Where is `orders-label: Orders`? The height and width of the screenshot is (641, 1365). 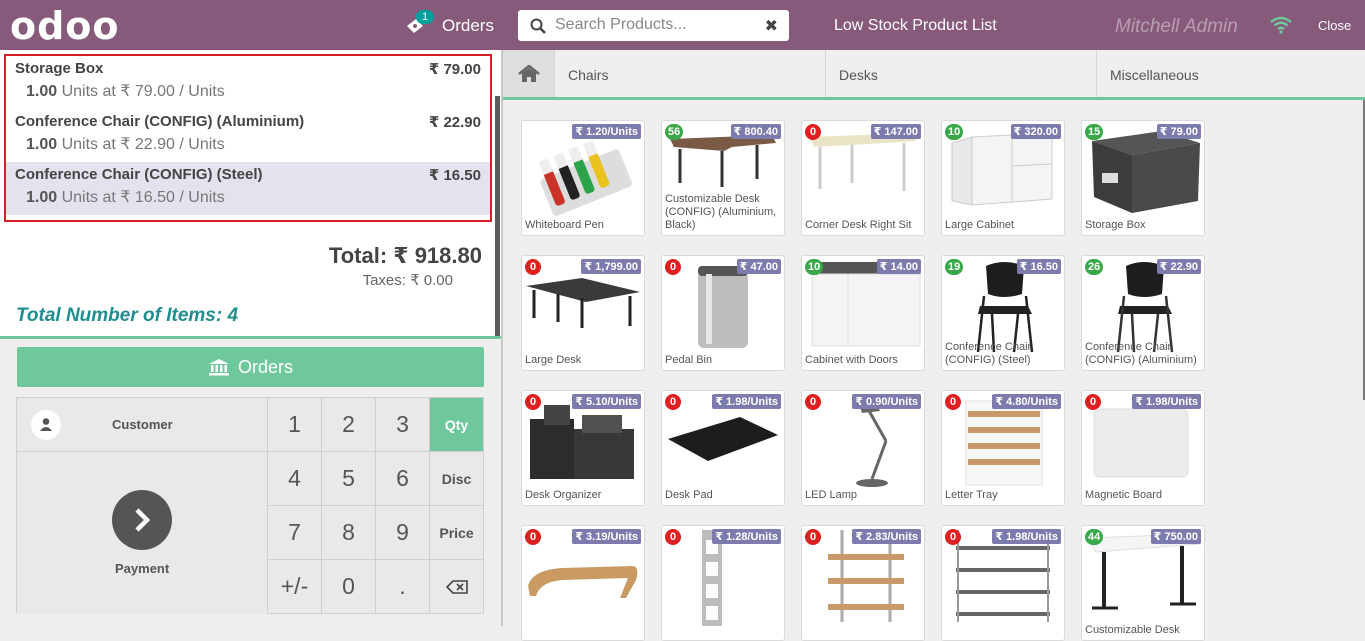
orders-label: Orders is located at coordinates (468, 25).